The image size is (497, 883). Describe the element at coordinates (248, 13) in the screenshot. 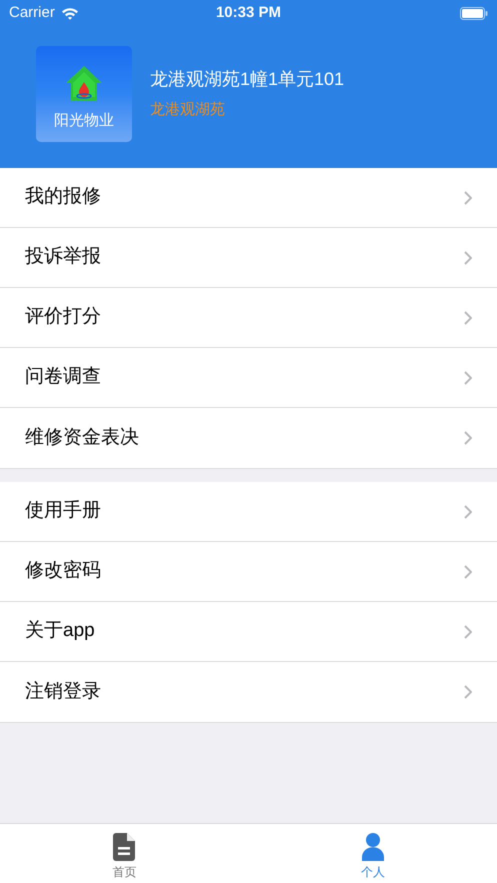

I see `clock-time: 10:33 PM` at that location.